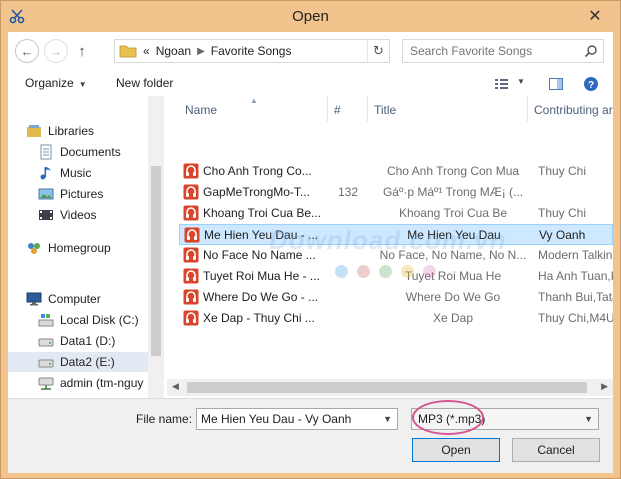  Describe the element at coordinates (385, 110) in the screenshot. I see `column-header-title: Title` at that location.